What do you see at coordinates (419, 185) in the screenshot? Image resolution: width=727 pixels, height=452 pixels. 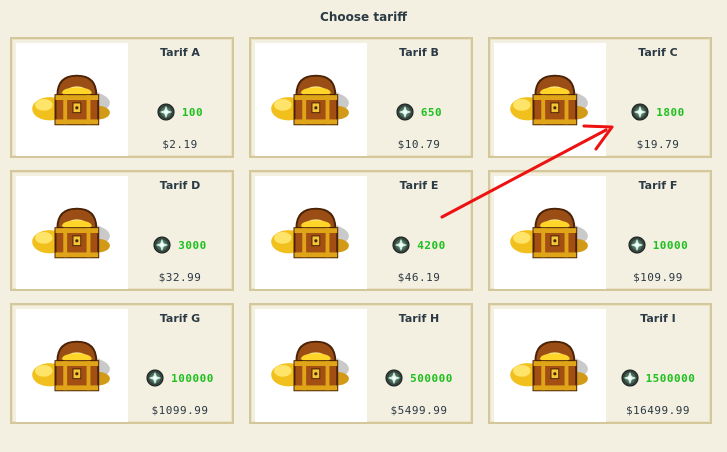 I see `tariff-name: Tarif E` at bounding box center [419, 185].